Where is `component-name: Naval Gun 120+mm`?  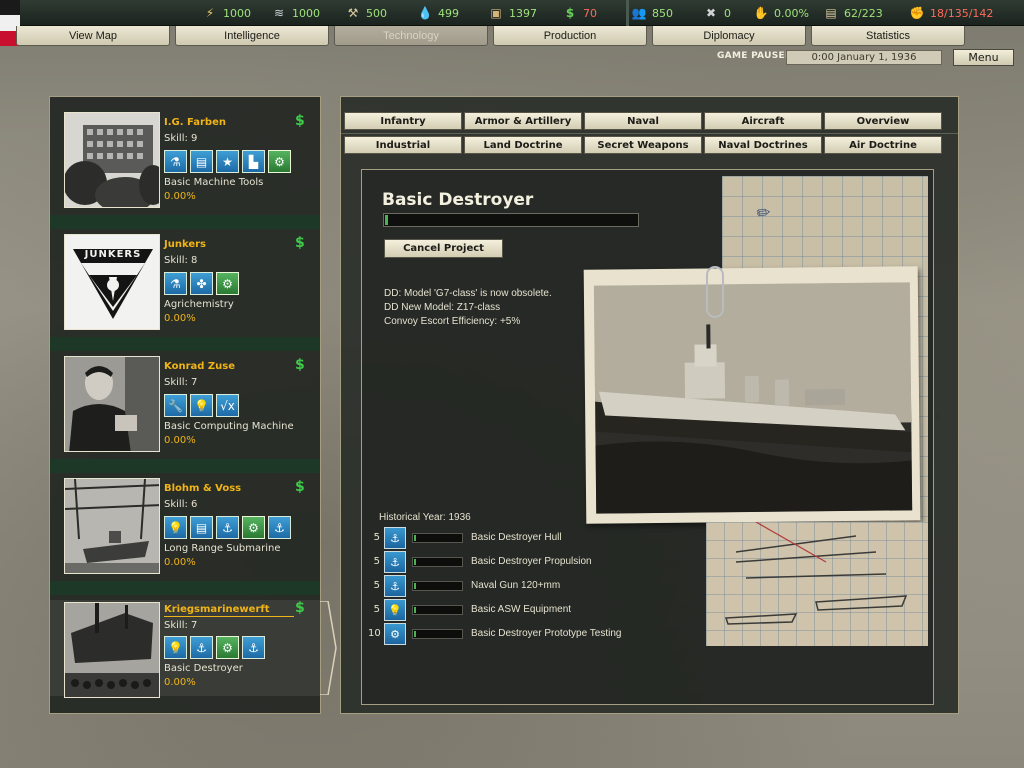
component-name: Naval Gun 120+mm is located at coordinates (516, 585).